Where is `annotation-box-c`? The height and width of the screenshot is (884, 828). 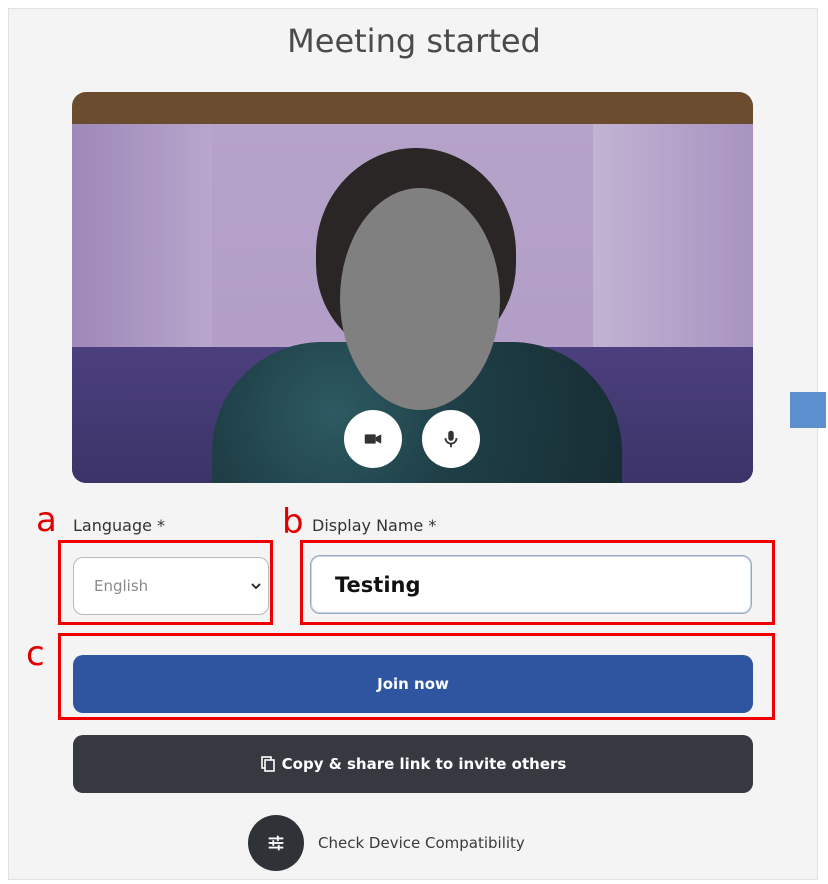
annotation-box-c is located at coordinates (416, 676).